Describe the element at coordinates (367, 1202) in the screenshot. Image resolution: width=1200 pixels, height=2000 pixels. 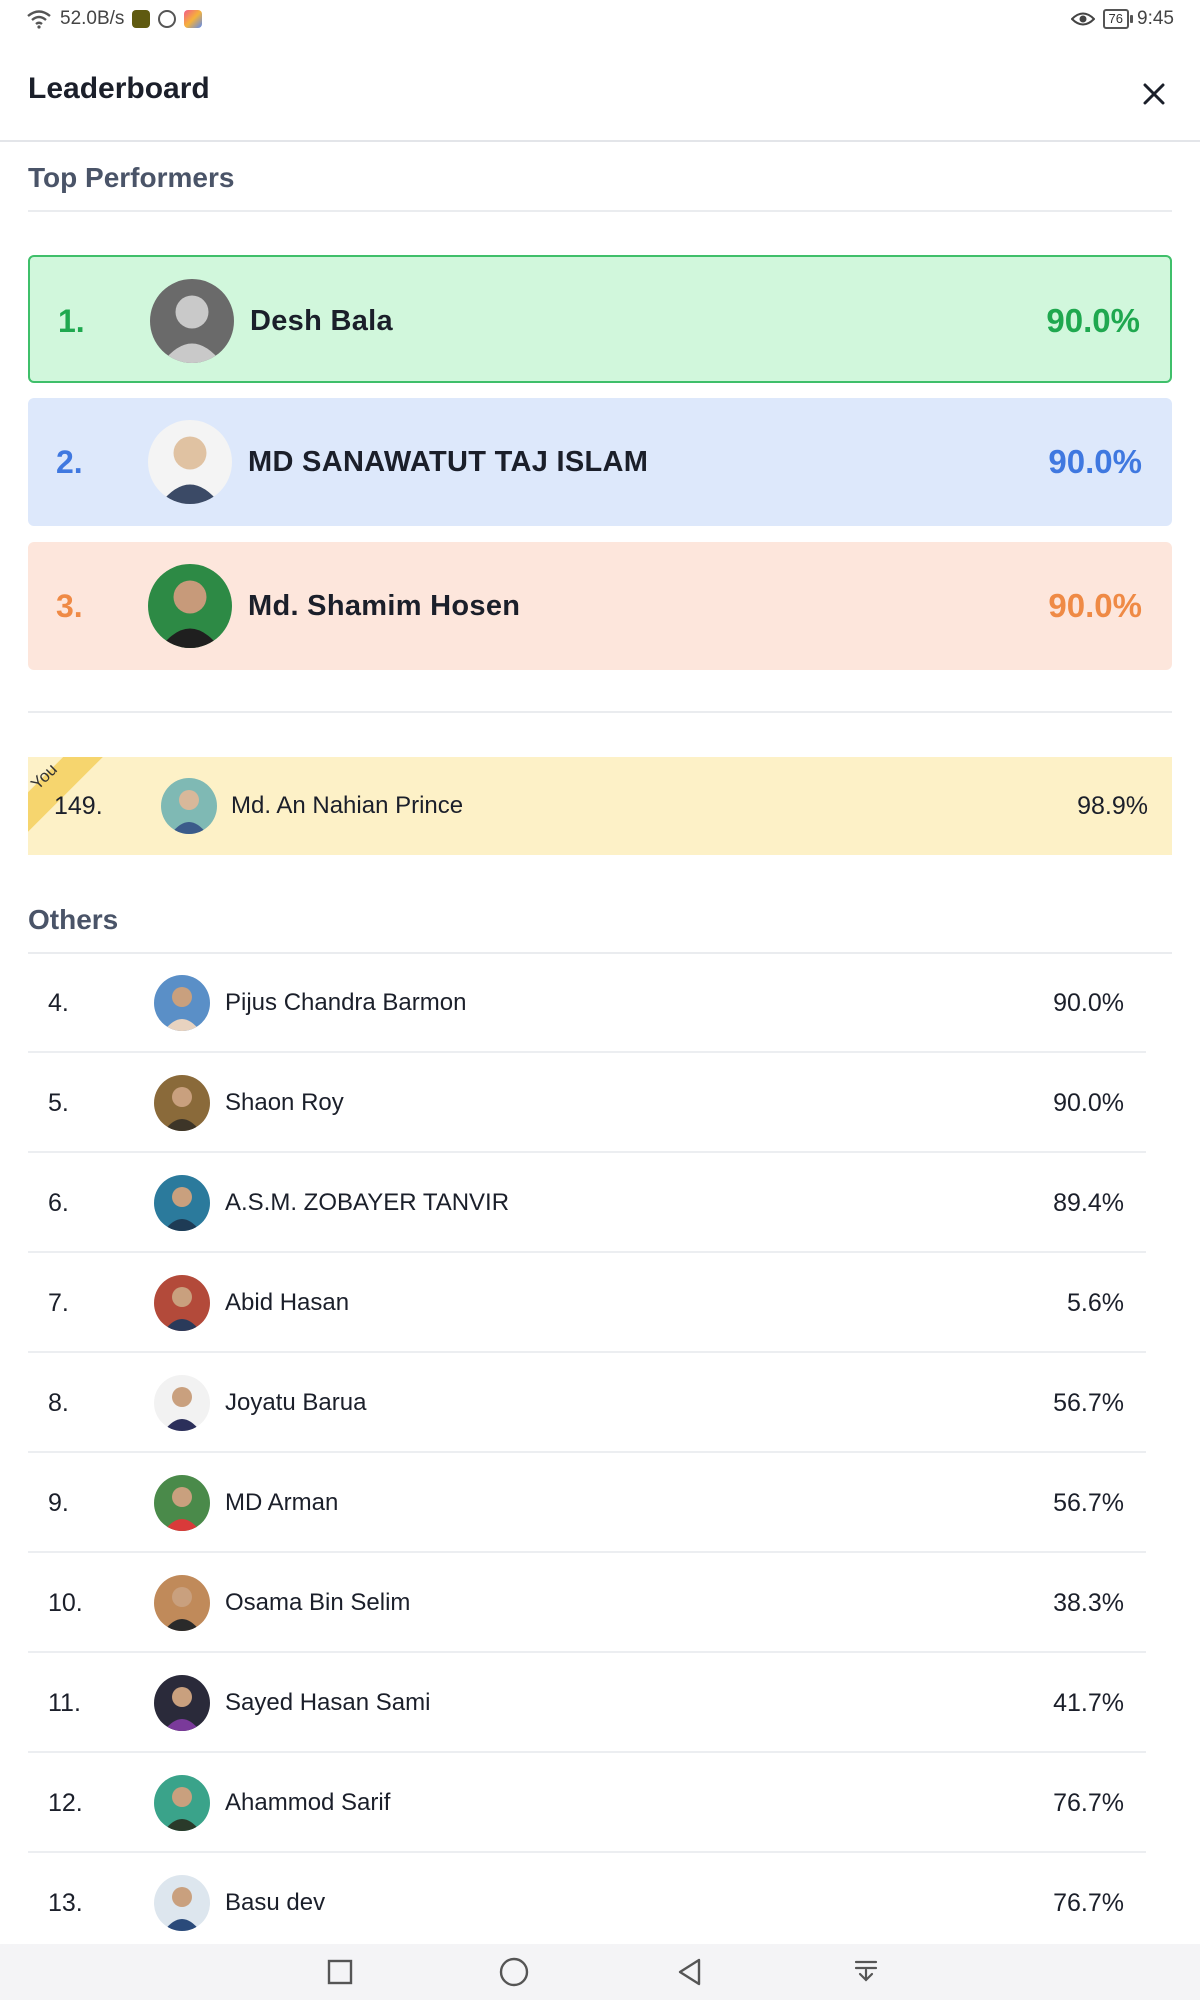
I see `player-name: A.S.M. ZOBAYER TANVIR` at that location.